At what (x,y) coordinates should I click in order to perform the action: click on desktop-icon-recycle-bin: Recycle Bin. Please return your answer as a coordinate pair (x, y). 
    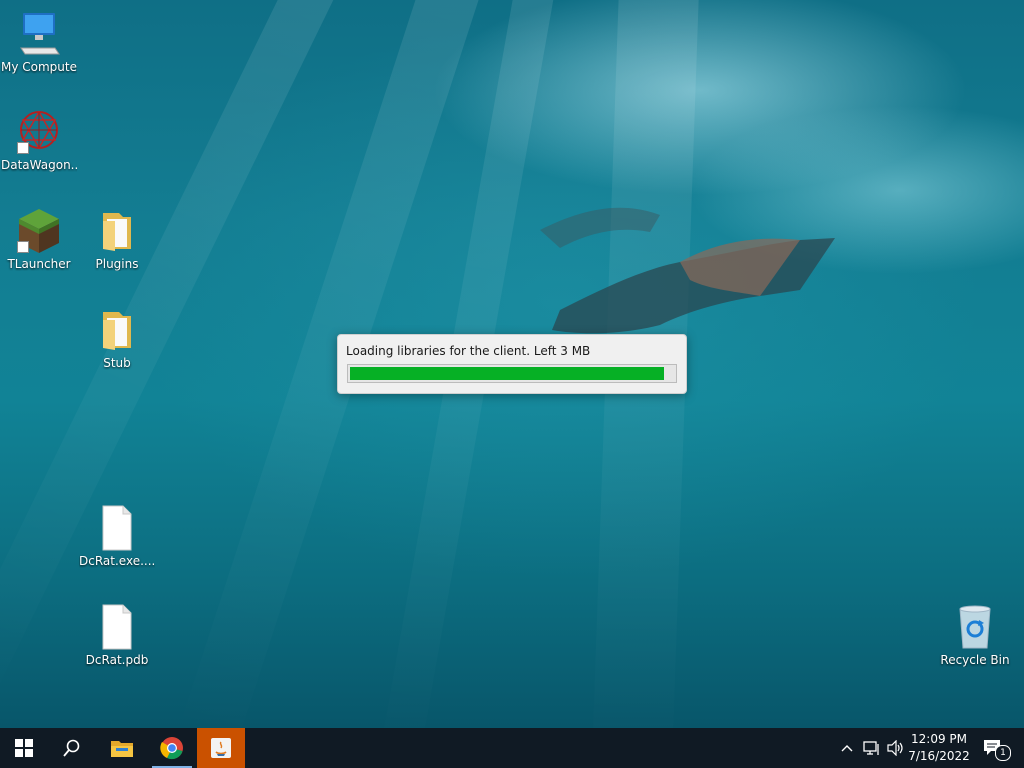
    Looking at the image, I should click on (975, 635).